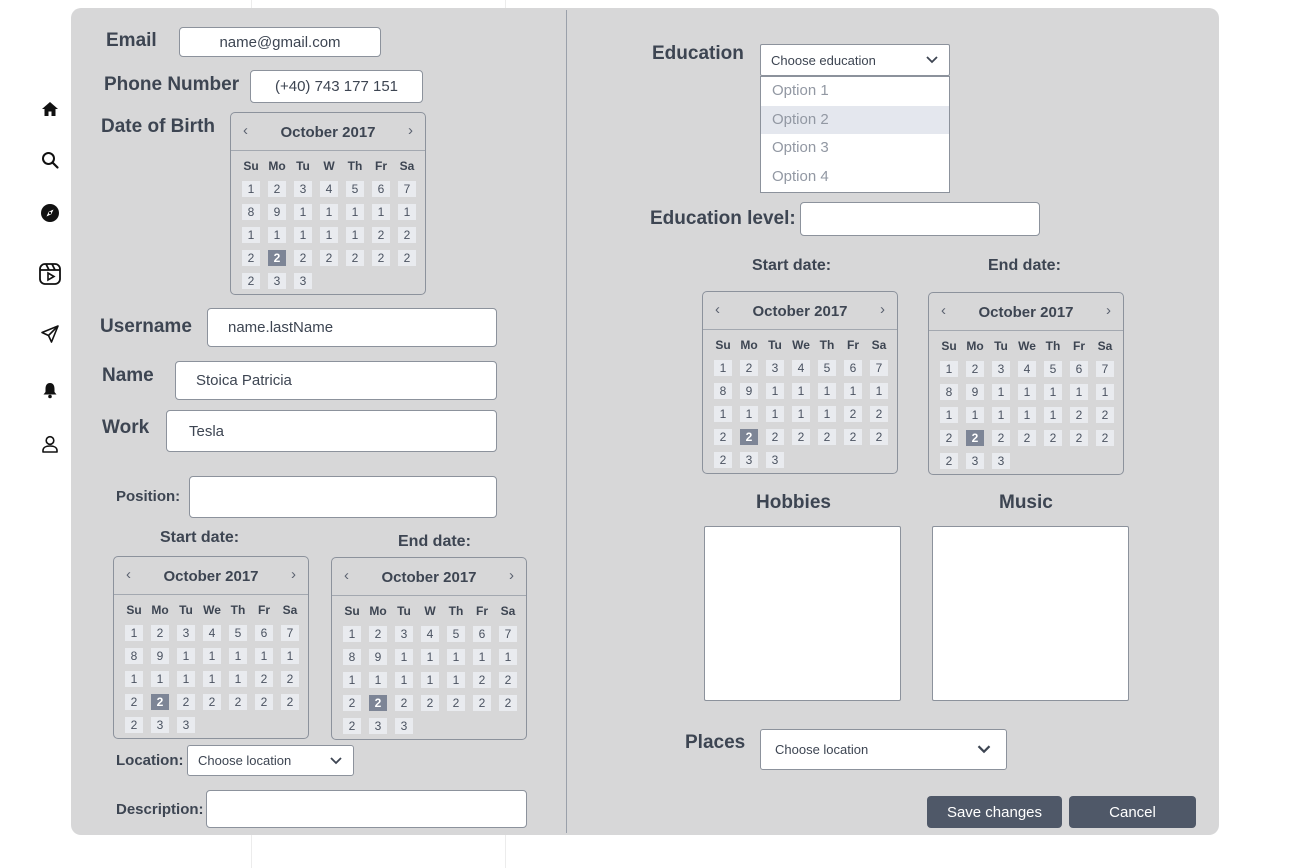  Describe the element at coordinates (280, 42) in the screenshot. I see `email-field: name@gmail.com` at that location.